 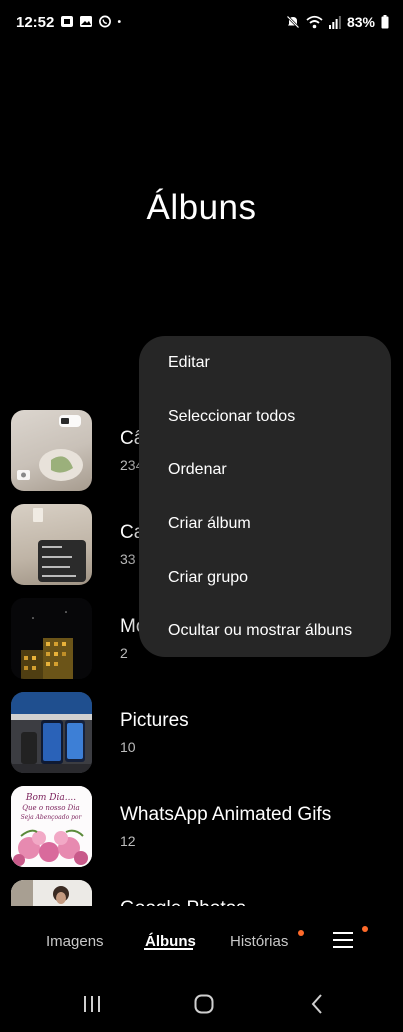 I want to click on signal-icon, so click(x=334, y=22).